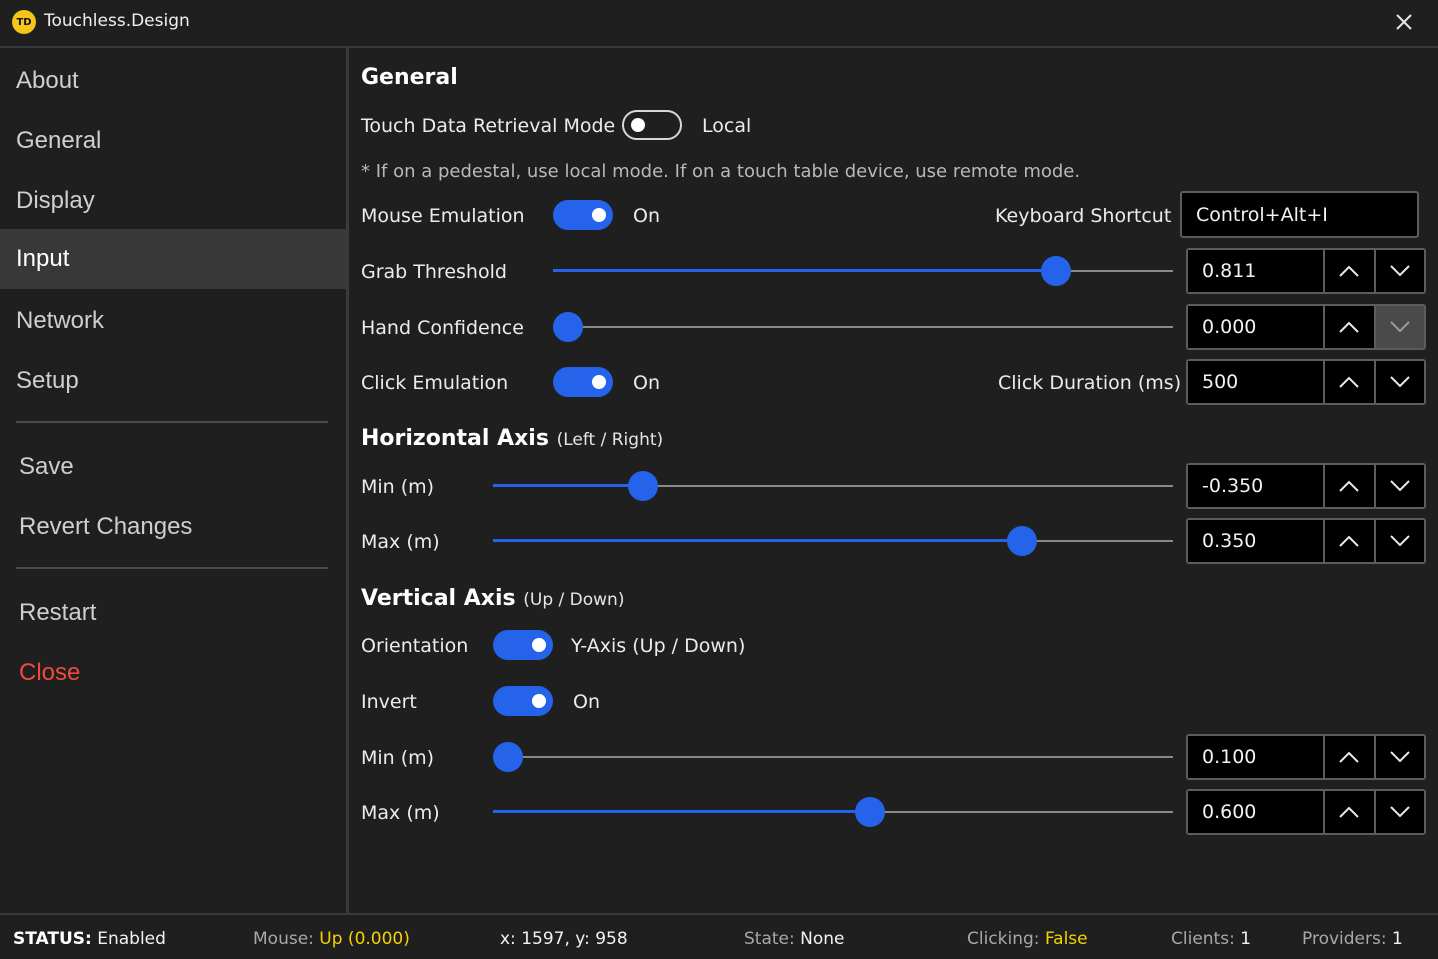 This screenshot has height=959, width=1438. Describe the element at coordinates (652, 125) in the screenshot. I see `touch-mode-toggle` at that location.